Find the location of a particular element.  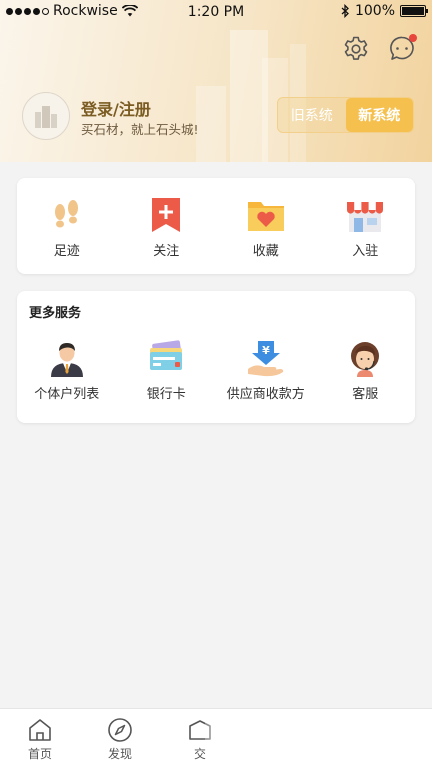

tab-discover-label: 发现 is located at coordinates (119, 754).